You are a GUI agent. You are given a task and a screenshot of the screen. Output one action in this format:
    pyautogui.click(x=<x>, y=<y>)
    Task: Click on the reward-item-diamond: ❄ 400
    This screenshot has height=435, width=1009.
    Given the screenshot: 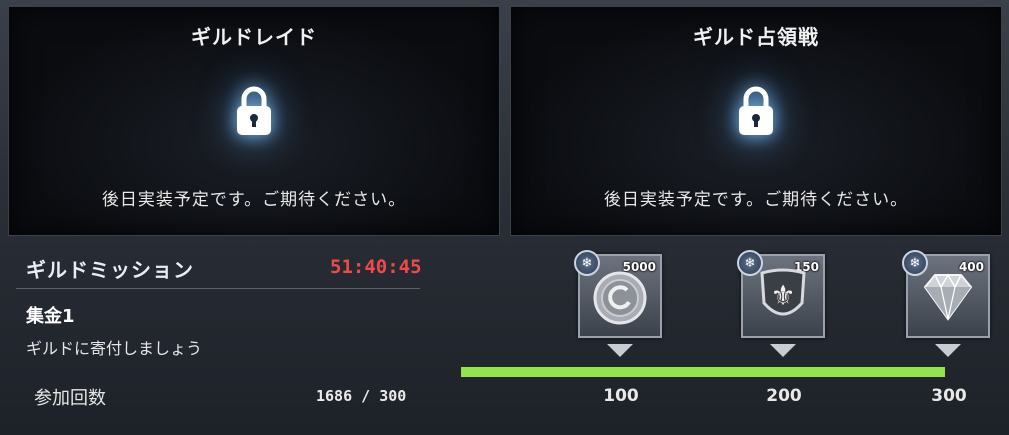 What is the action you would take?
    pyautogui.click(x=946, y=294)
    